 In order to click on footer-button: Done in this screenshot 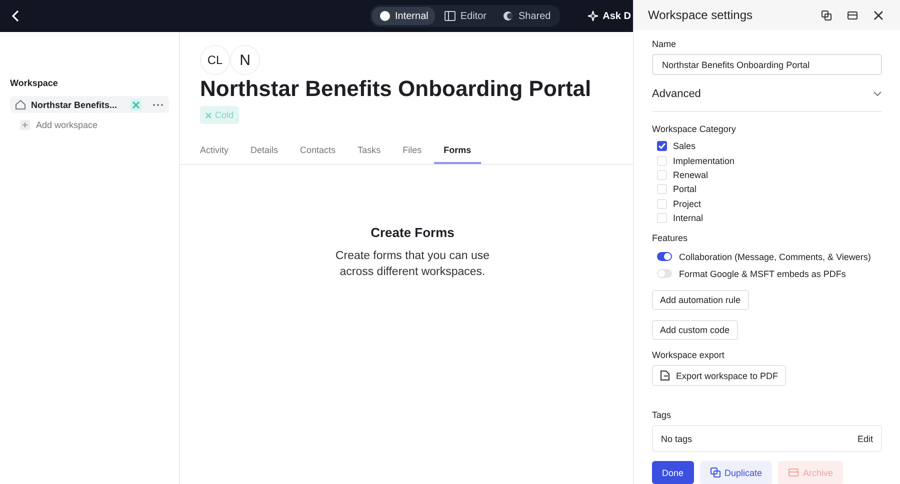, I will do `click(673, 472)`.